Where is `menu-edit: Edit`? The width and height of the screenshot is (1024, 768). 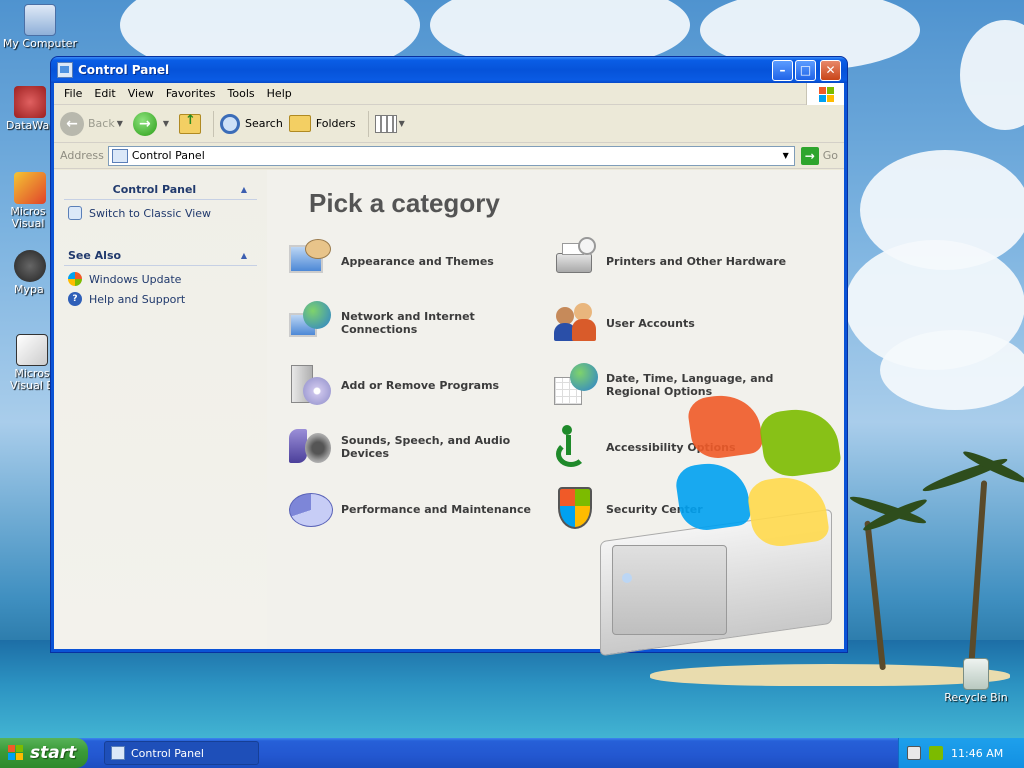 menu-edit: Edit is located at coordinates (104, 93).